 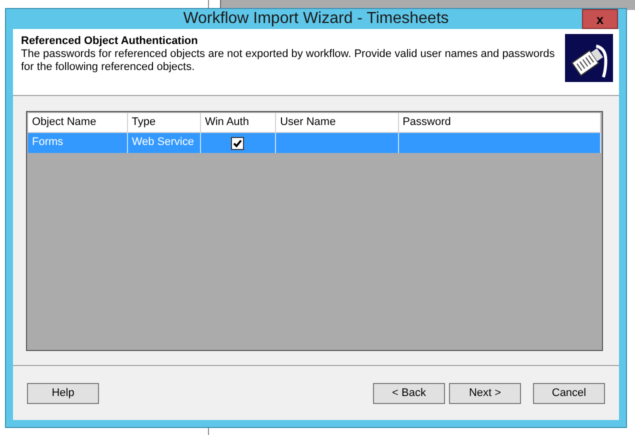 I want to click on wizard-button: < Back, so click(x=409, y=393).